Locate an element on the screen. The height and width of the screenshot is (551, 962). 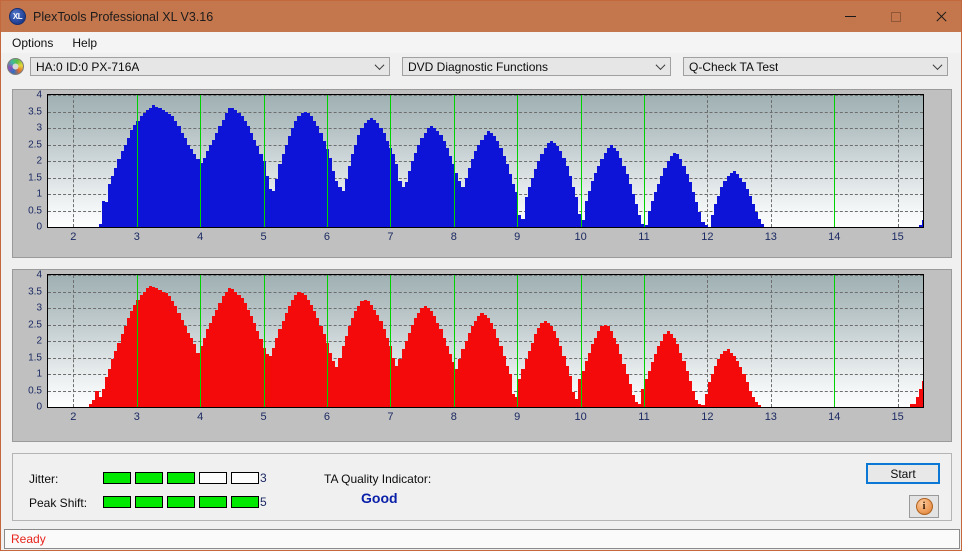
maximize-button is located at coordinates (895, 16).